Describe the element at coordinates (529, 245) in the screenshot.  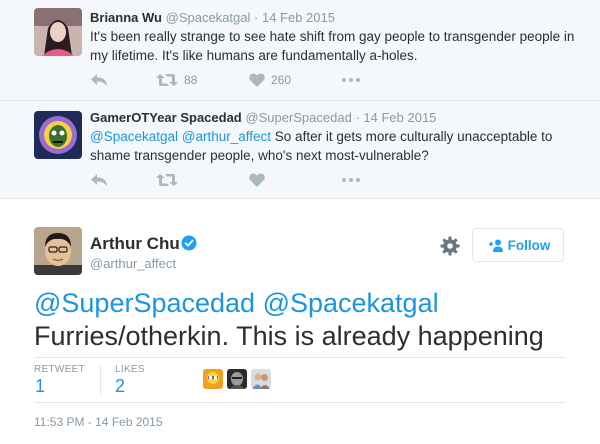
I see `follow-label: Follow` at that location.